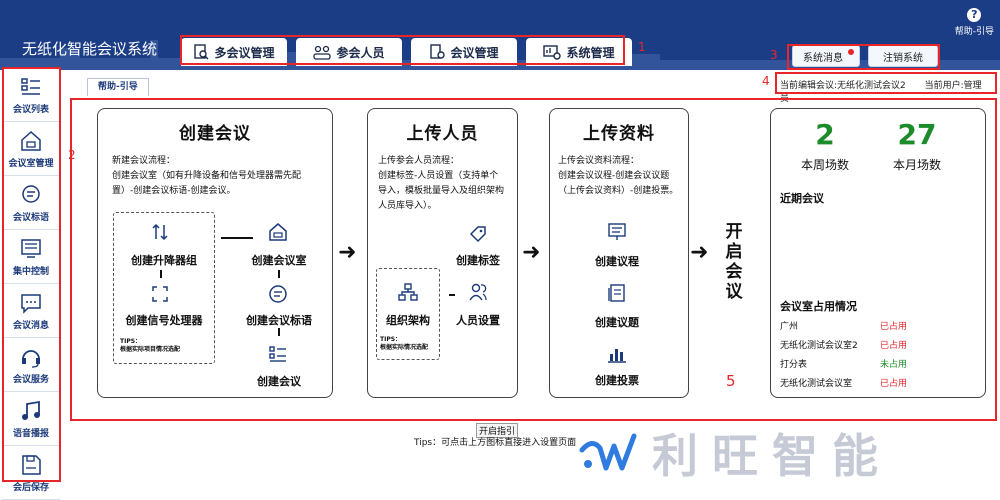 Image resolution: width=1000 pixels, height=500 pixels. What do you see at coordinates (766, 81) in the screenshot?
I see `annotation-label-4: 4` at bounding box center [766, 81].